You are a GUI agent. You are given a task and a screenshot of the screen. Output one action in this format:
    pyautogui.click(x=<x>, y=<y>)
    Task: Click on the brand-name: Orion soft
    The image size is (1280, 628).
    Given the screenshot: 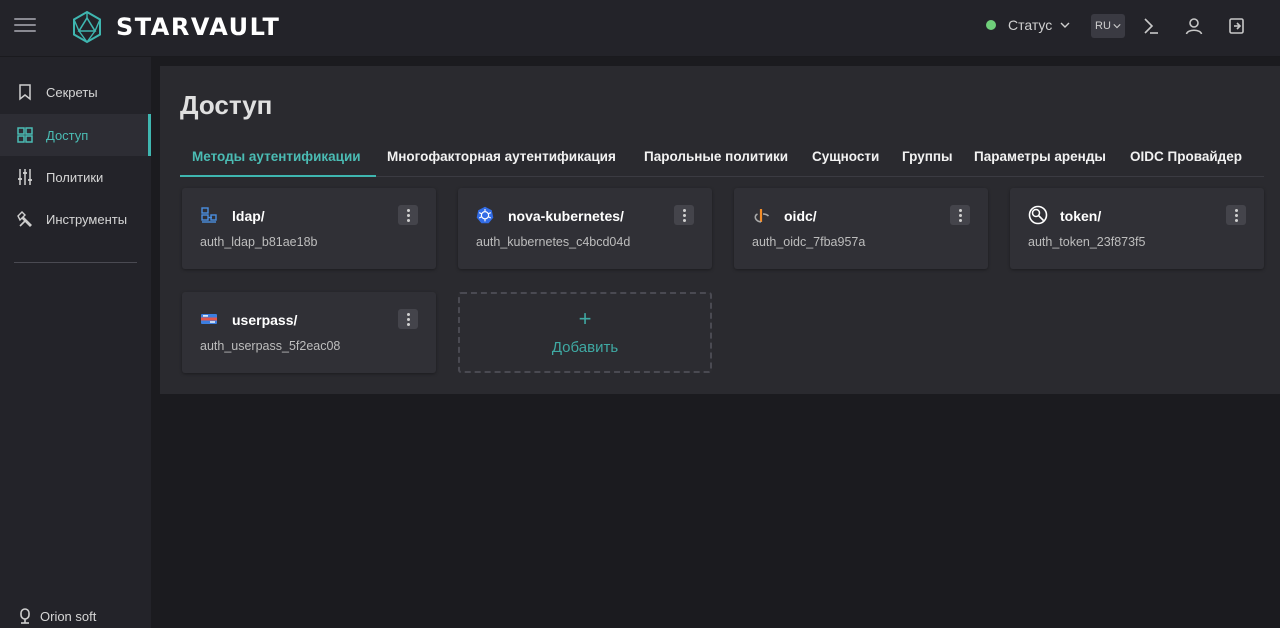 What is the action you would take?
    pyautogui.click(x=68, y=616)
    